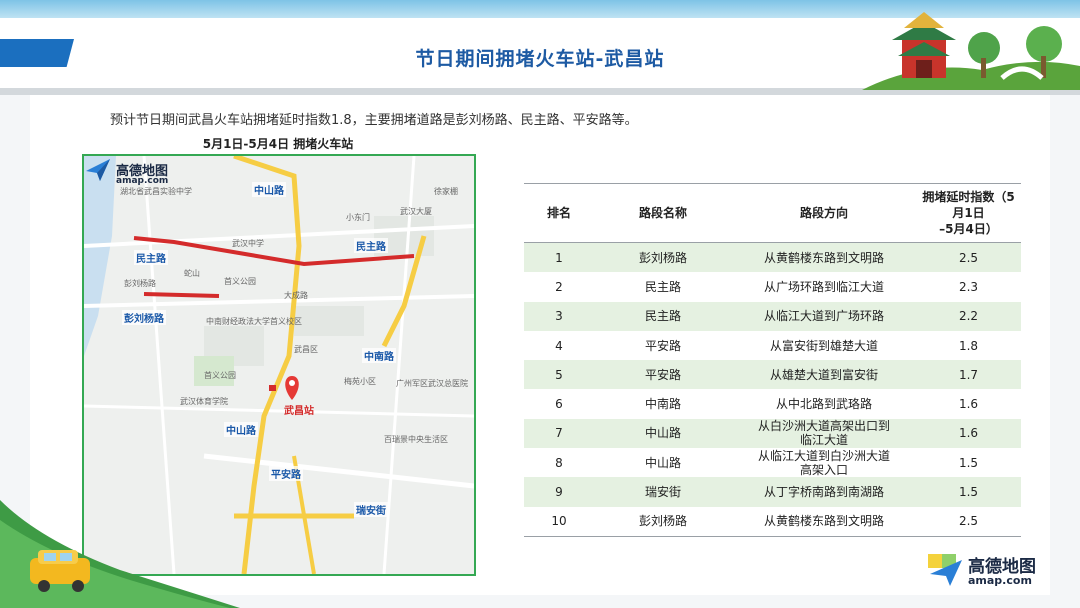 The height and width of the screenshot is (608, 1080). What do you see at coordinates (360, 381) in the screenshot?
I see `place-label: 梅苑小区` at bounding box center [360, 381].